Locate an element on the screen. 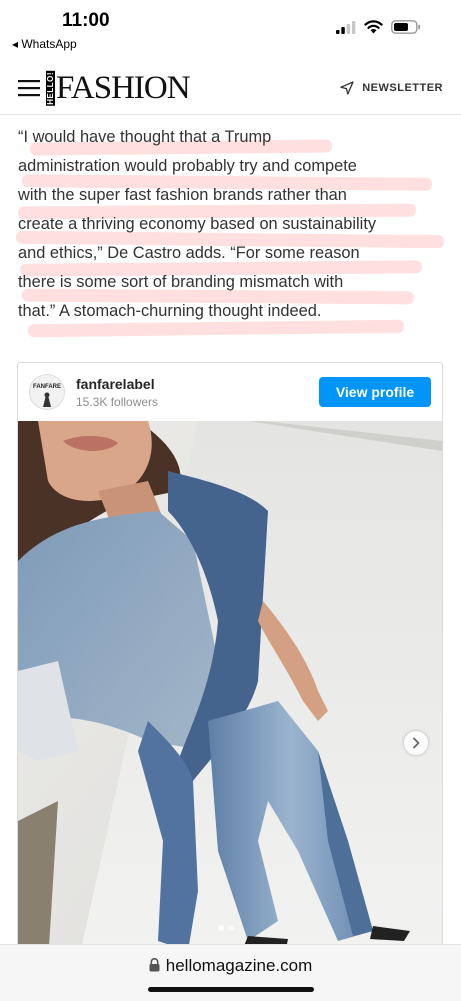 This screenshot has width=461, height=1001. url-text: hellomagazine.com is located at coordinates (239, 965).